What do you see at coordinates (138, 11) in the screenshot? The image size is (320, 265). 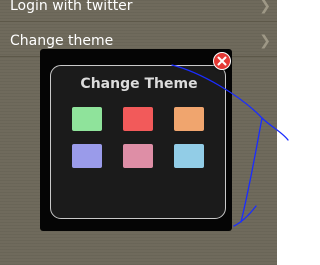 I see `menu-item-login-twitter: Login with twitter ❯` at bounding box center [138, 11].